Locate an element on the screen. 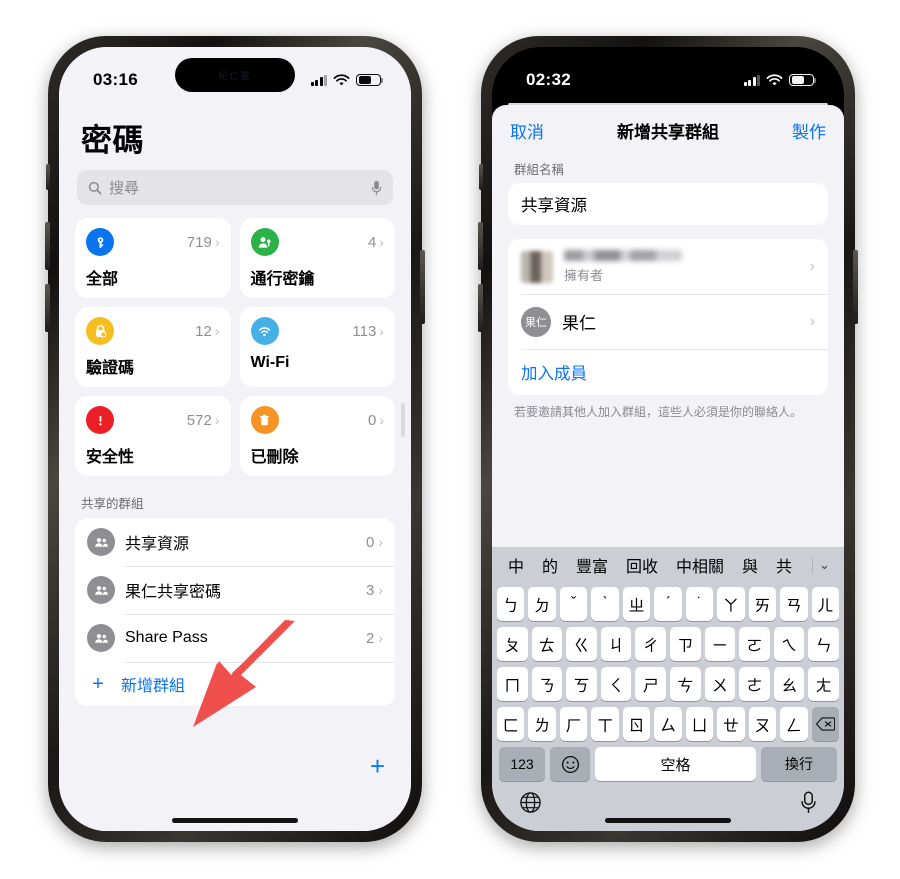  key: ㄥ is located at coordinates (794, 724).